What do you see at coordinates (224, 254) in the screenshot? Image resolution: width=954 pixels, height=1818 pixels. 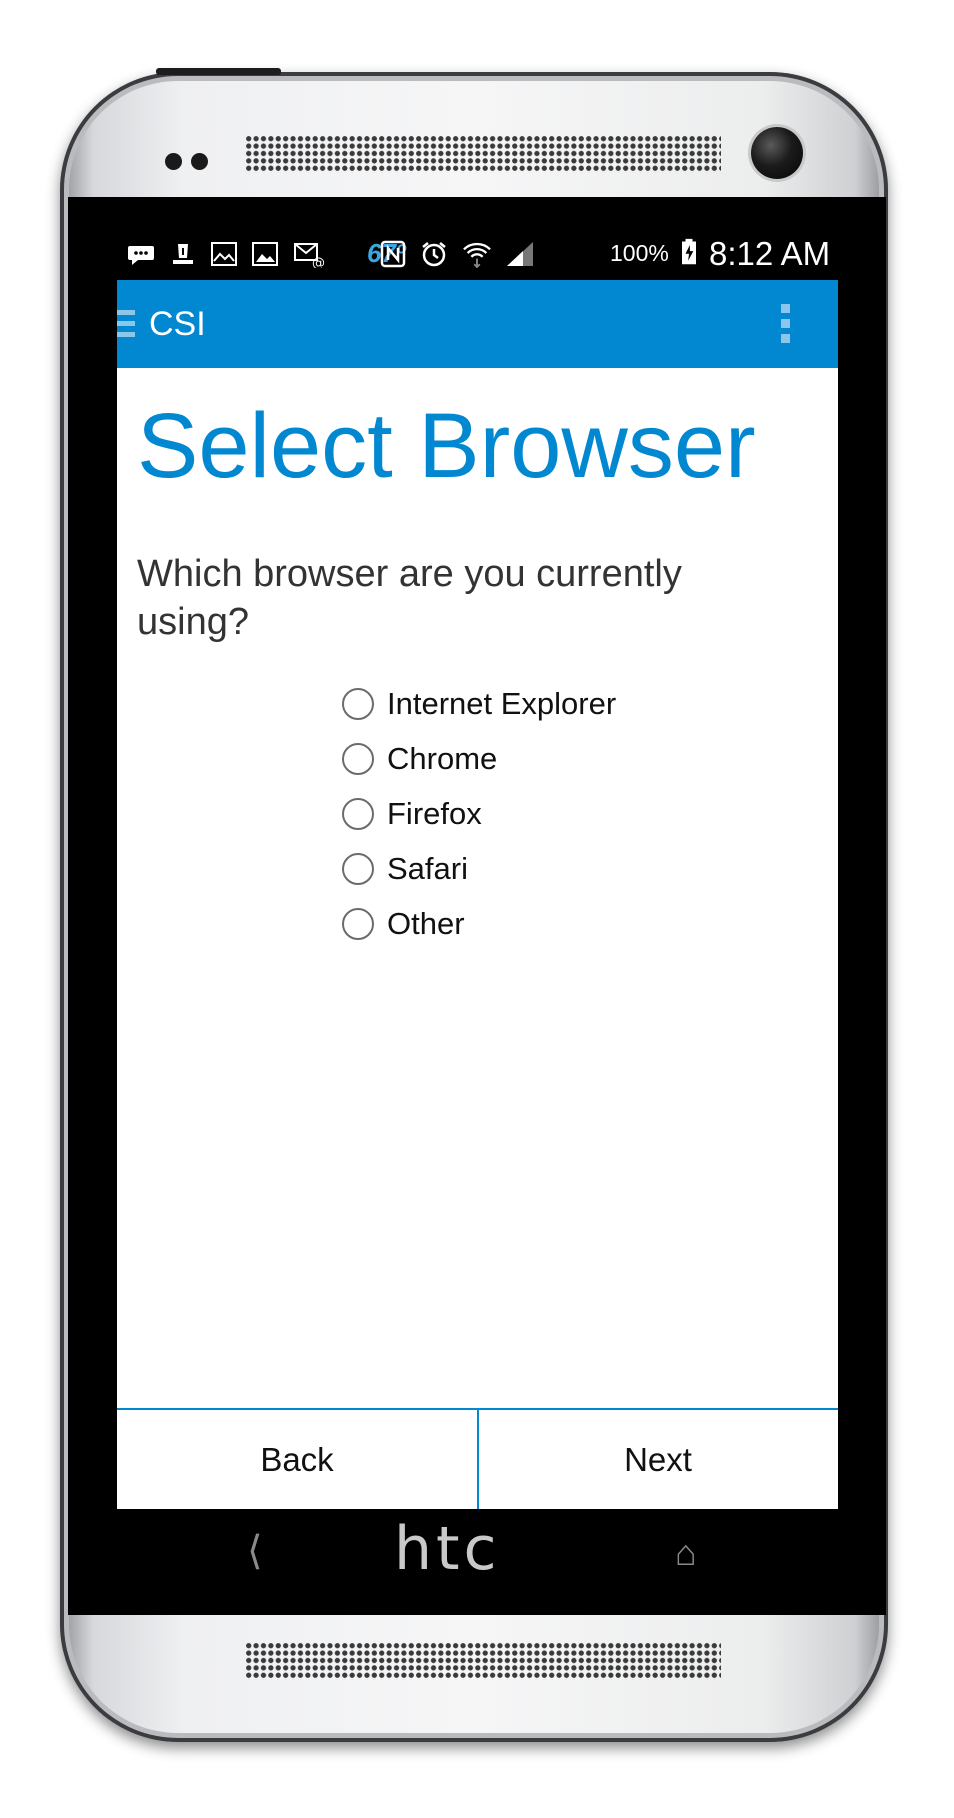 I see `gallery-icon` at bounding box center [224, 254].